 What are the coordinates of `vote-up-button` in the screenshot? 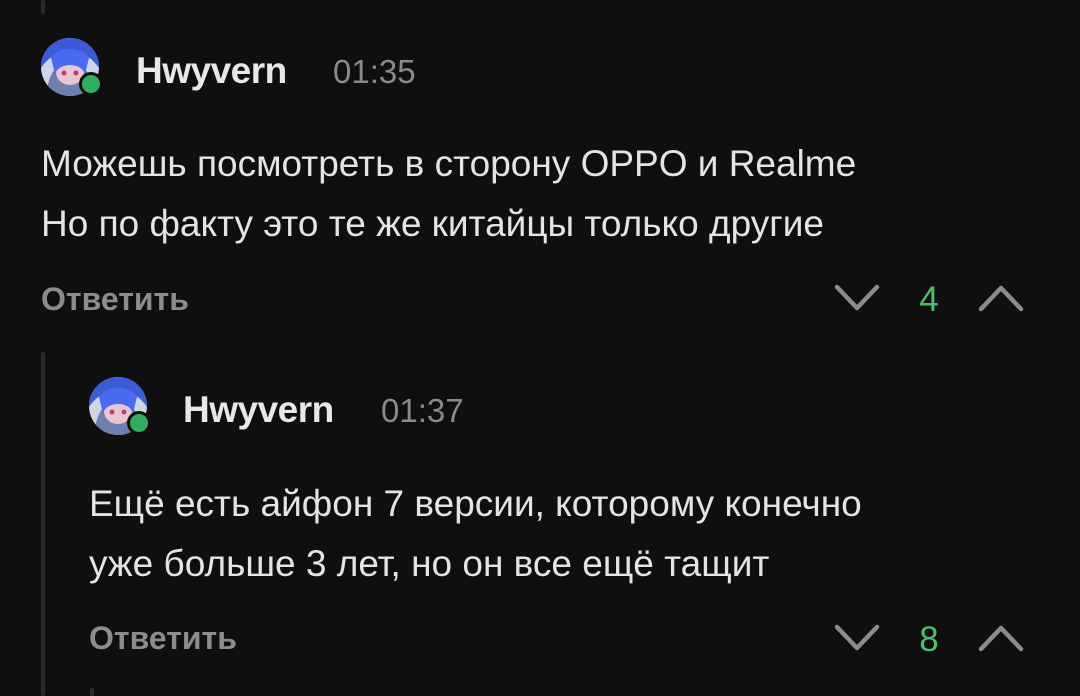 It's located at (1001, 638).